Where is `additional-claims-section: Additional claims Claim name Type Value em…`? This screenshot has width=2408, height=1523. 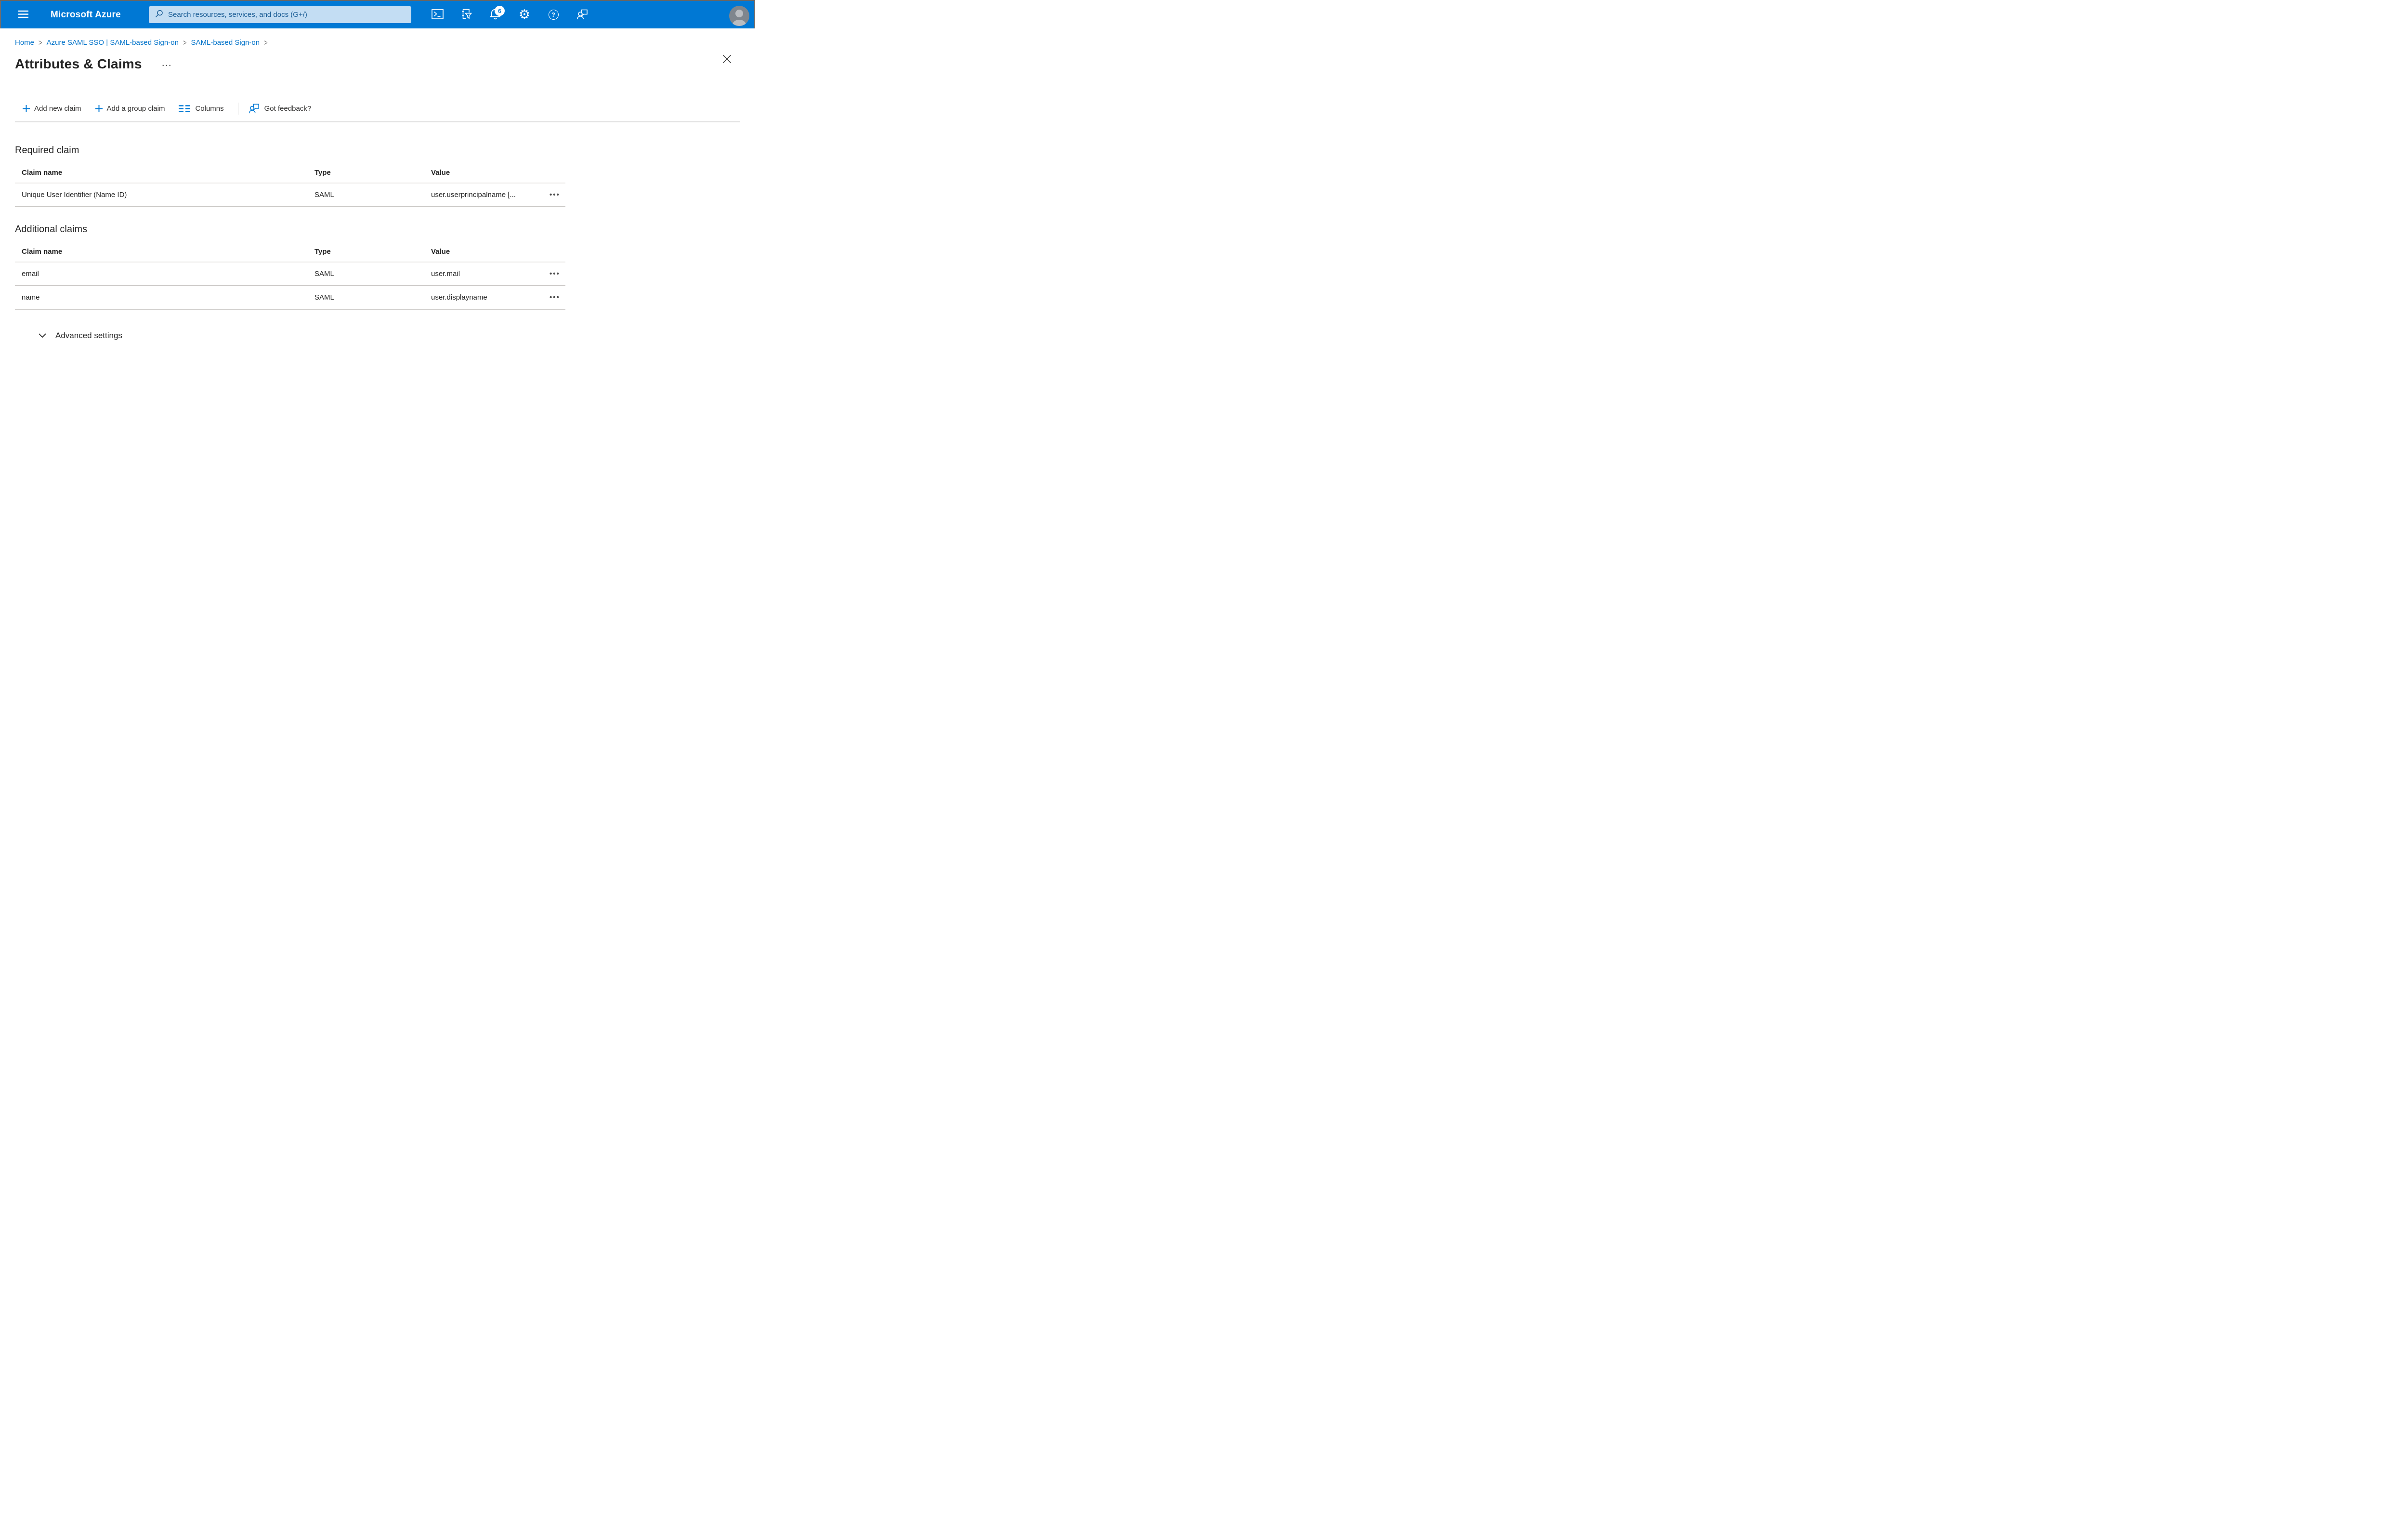 additional-claims-section: Additional claims Claim name Type Value em… is located at coordinates (290, 267).